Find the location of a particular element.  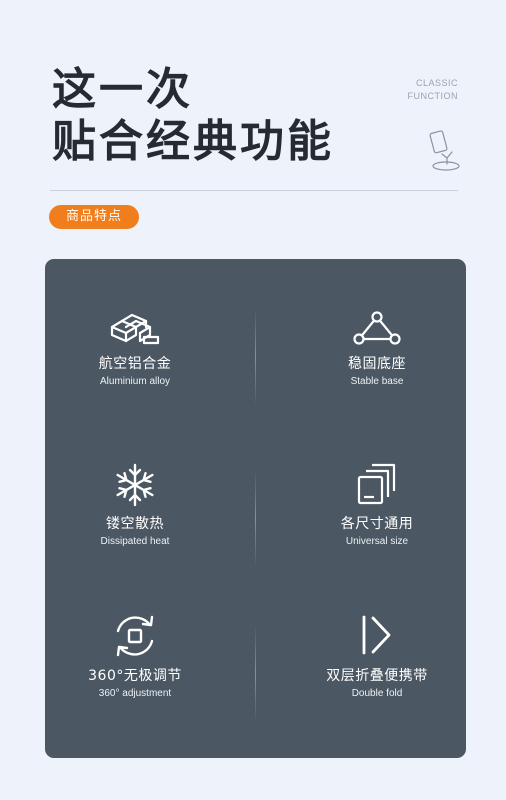

feature-360-adjustment: 360°无极调节 360° adjustment is located at coordinates (135, 656).